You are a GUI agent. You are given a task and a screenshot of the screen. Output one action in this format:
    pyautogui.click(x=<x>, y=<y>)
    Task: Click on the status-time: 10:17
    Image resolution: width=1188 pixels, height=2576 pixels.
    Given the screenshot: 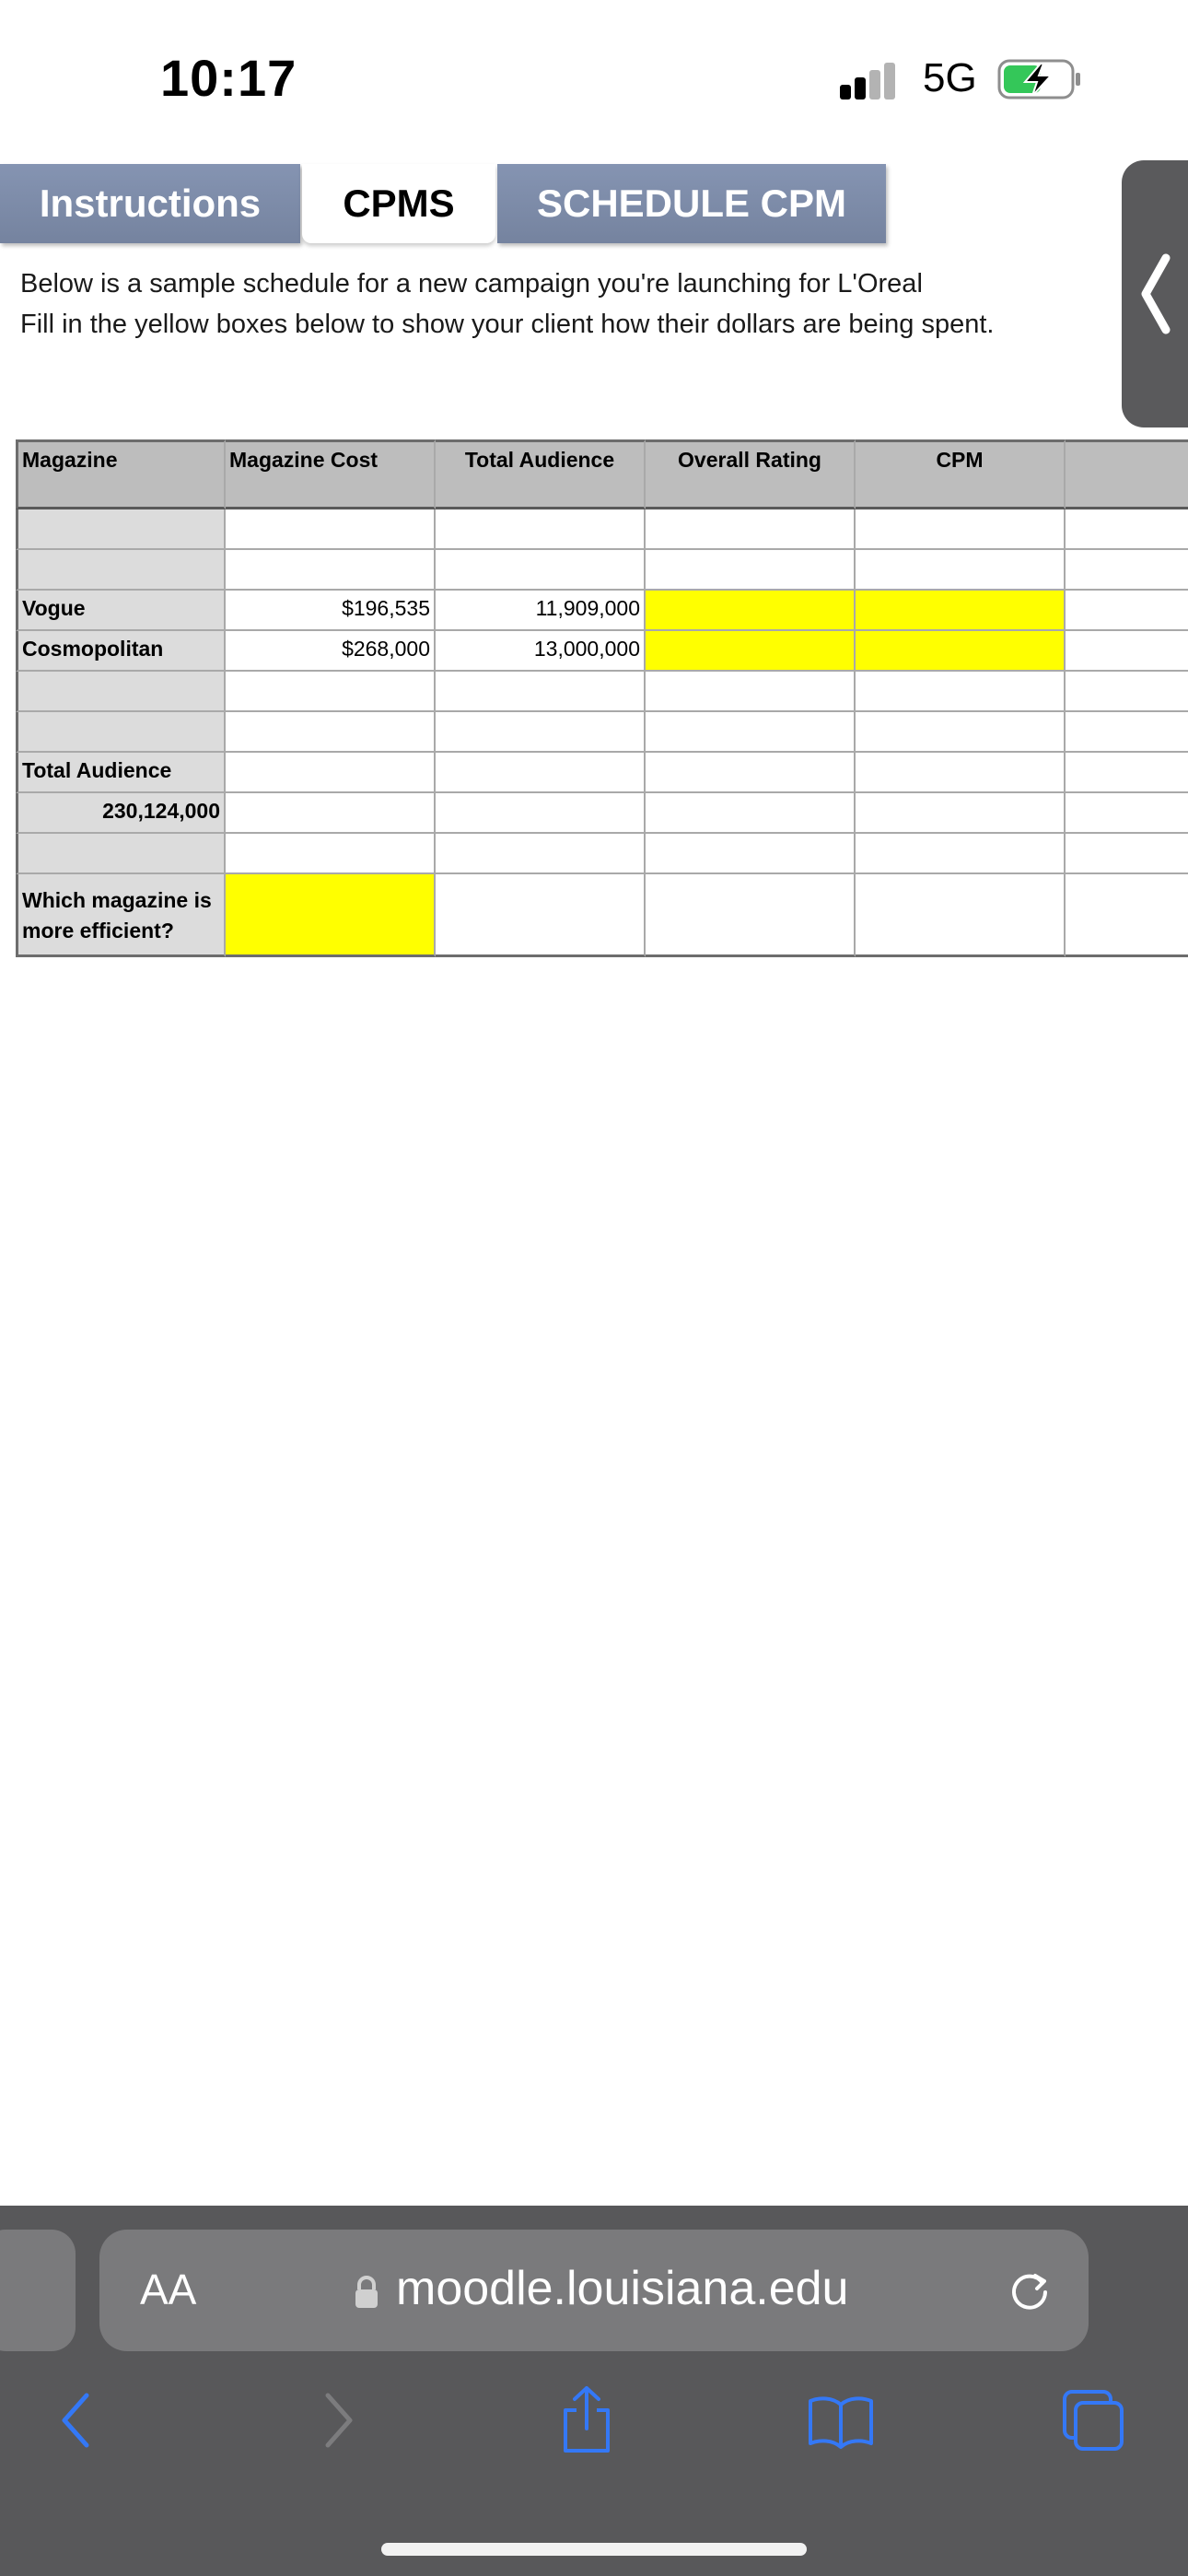 What is the action you would take?
    pyautogui.click(x=228, y=78)
    